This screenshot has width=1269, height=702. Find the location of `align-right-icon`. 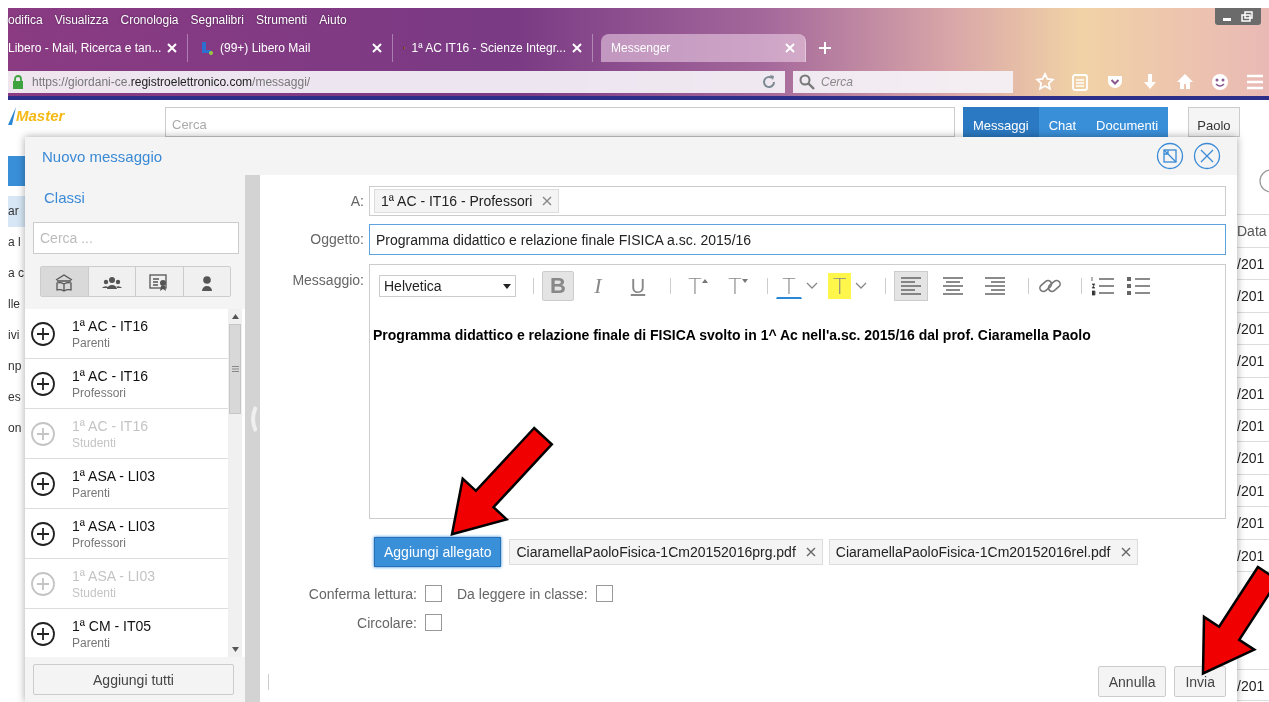

align-right-icon is located at coordinates (995, 286).